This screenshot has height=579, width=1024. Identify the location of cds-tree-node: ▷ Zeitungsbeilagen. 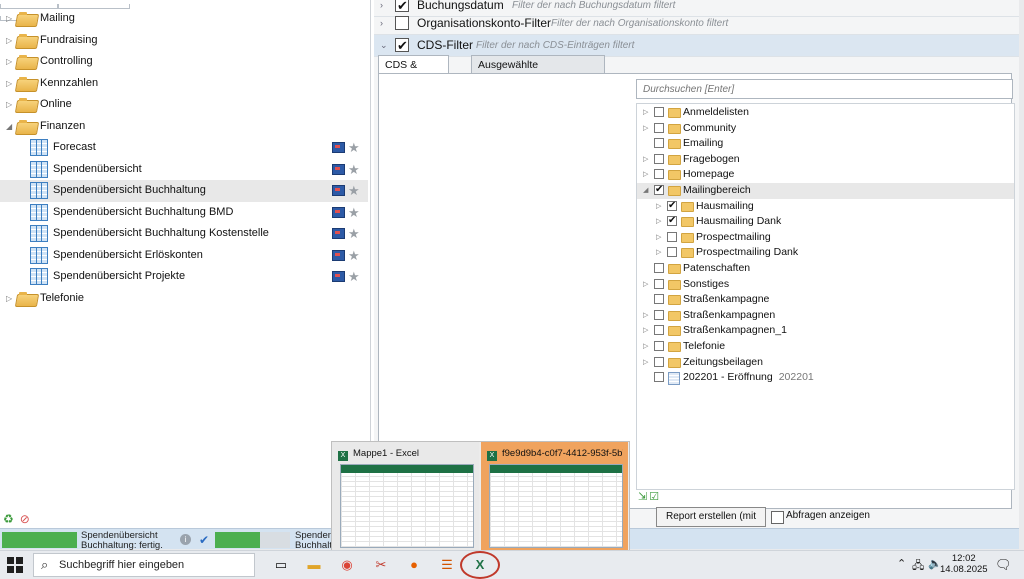
(825, 363).